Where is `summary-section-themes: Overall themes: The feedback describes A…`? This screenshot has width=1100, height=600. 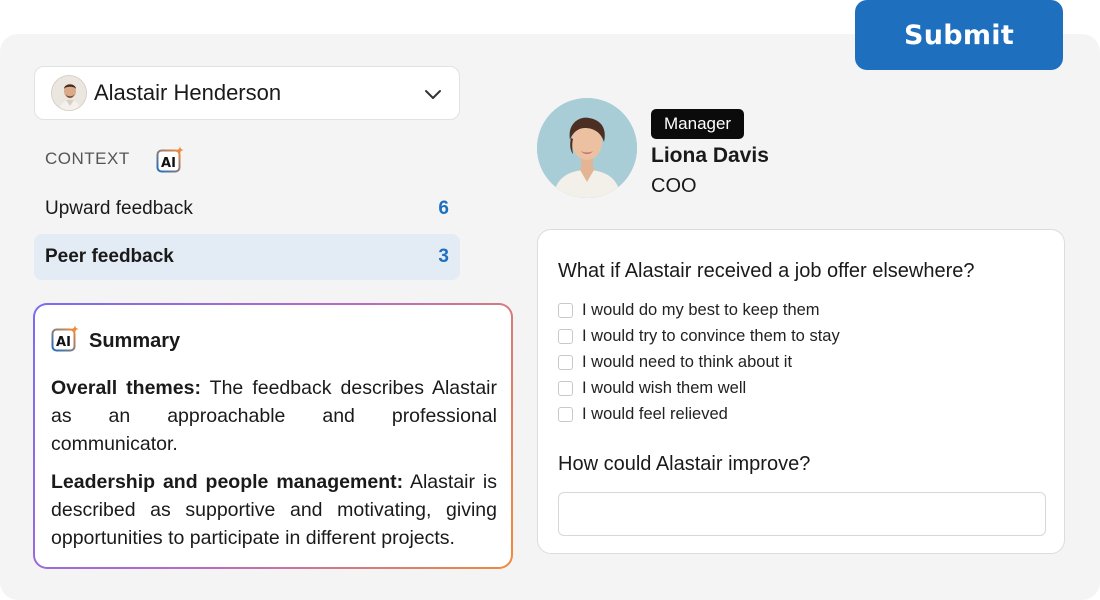
summary-section-themes: Overall themes: The feedback describes A… is located at coordinates (274, 416).